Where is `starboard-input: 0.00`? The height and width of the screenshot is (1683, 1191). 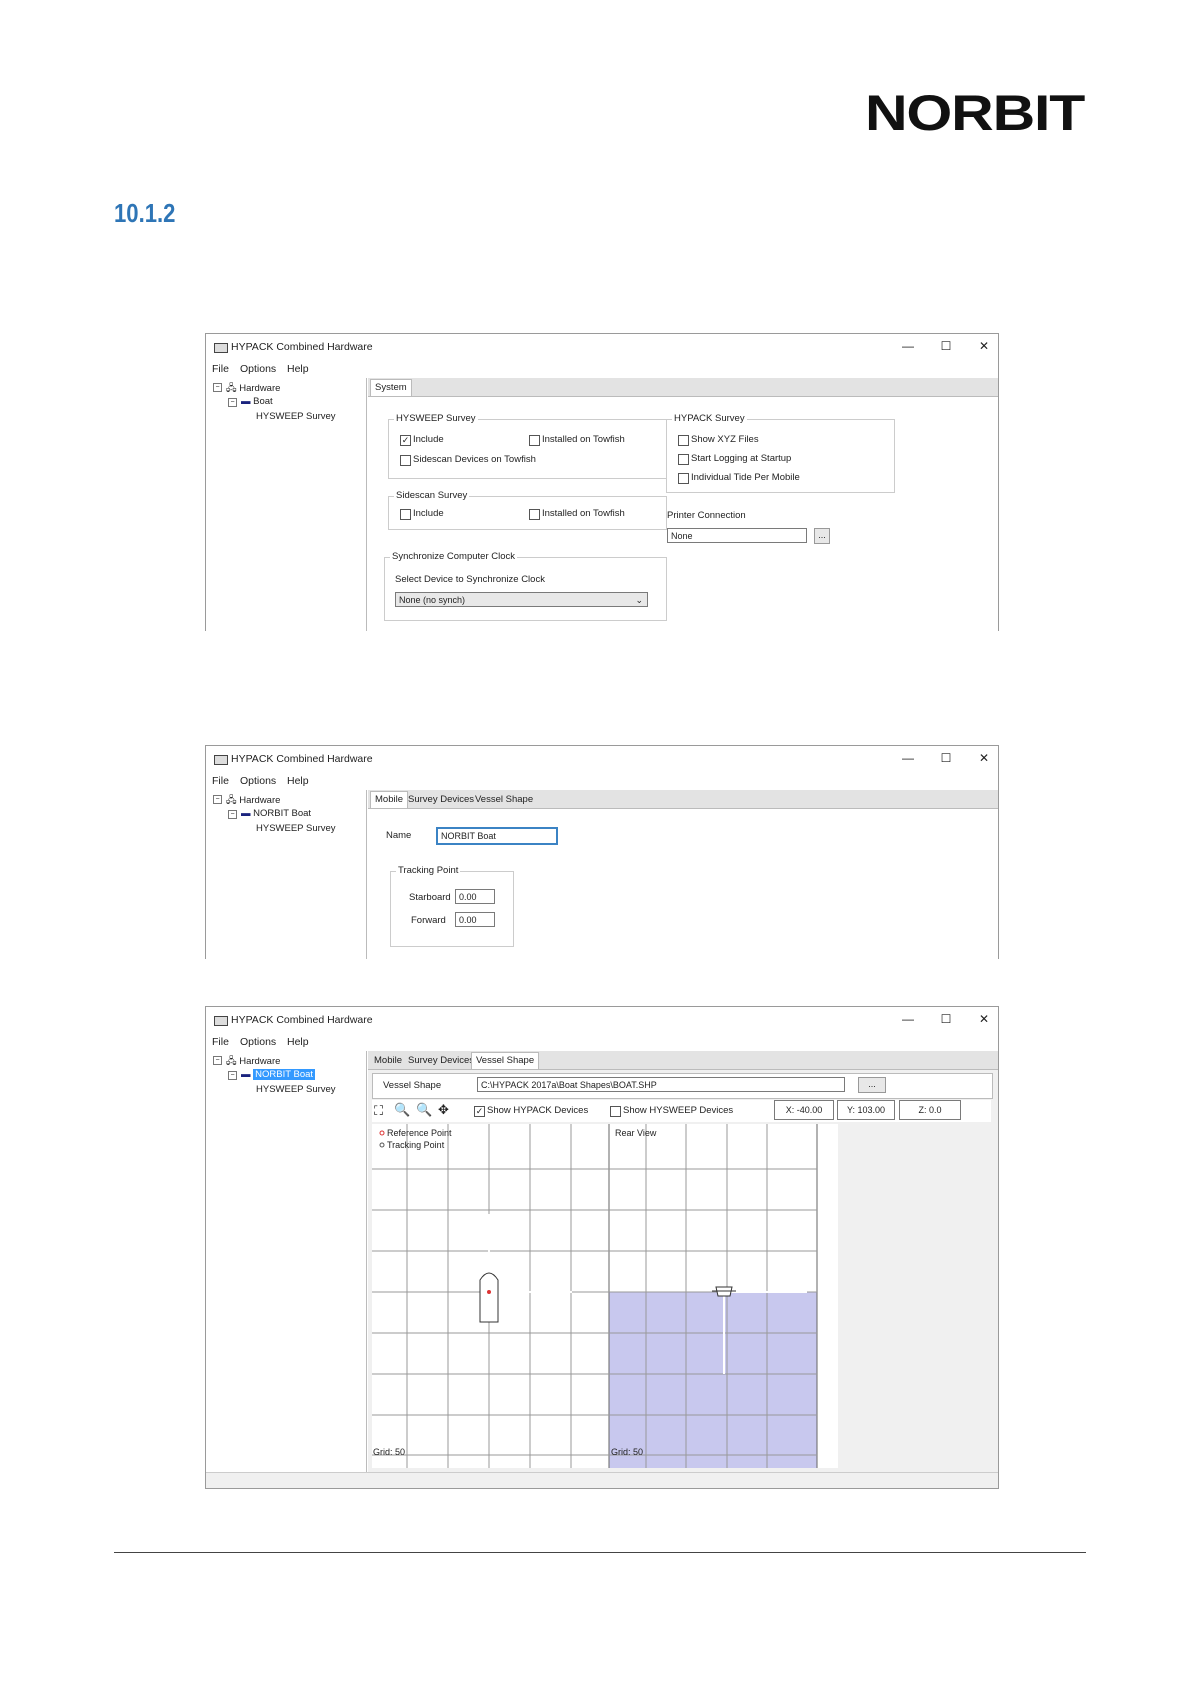 starboard-input: 0.00 is located at coordinates (475, 896).